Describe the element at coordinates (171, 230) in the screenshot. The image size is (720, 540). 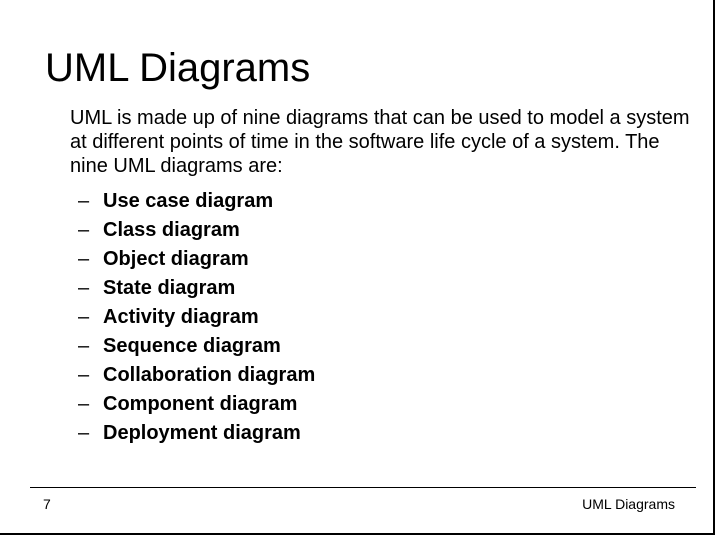
I see `list-item-label: Class diagram` at that location.